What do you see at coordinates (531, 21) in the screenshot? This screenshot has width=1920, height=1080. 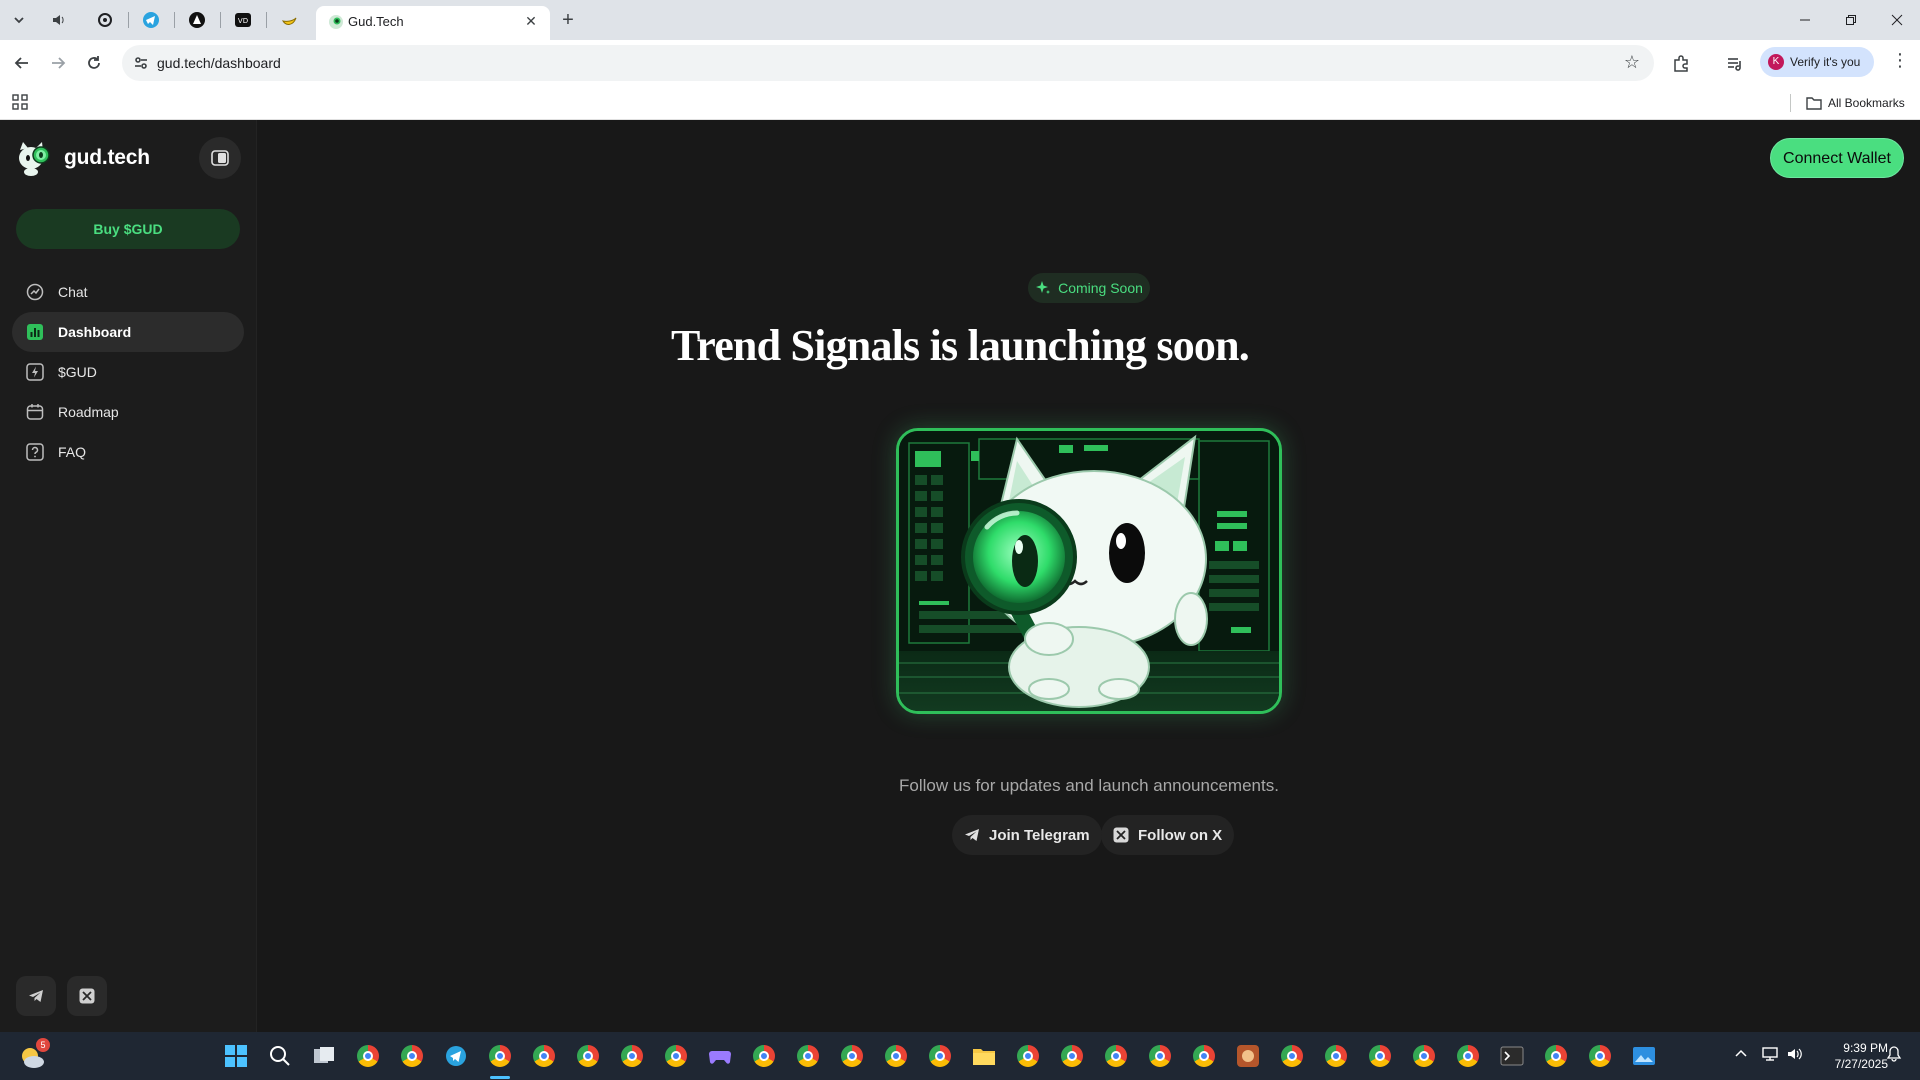 I see `close-tab-icon: ✕` at bounding box center [531, 21].